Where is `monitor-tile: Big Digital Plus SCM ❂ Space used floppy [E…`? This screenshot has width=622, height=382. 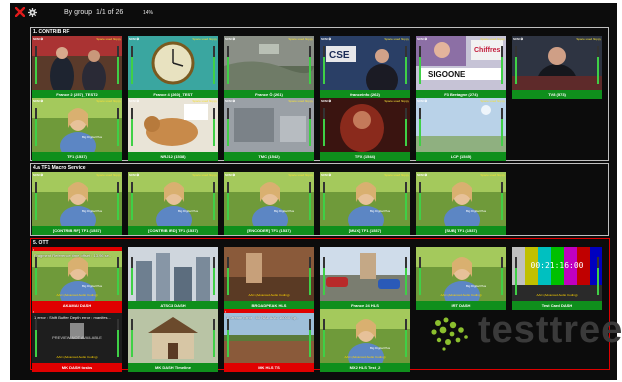 monitor-tile: Big Digital Plus SCM ❂ Space used floppy [E… is located at coordinates (269, 203).